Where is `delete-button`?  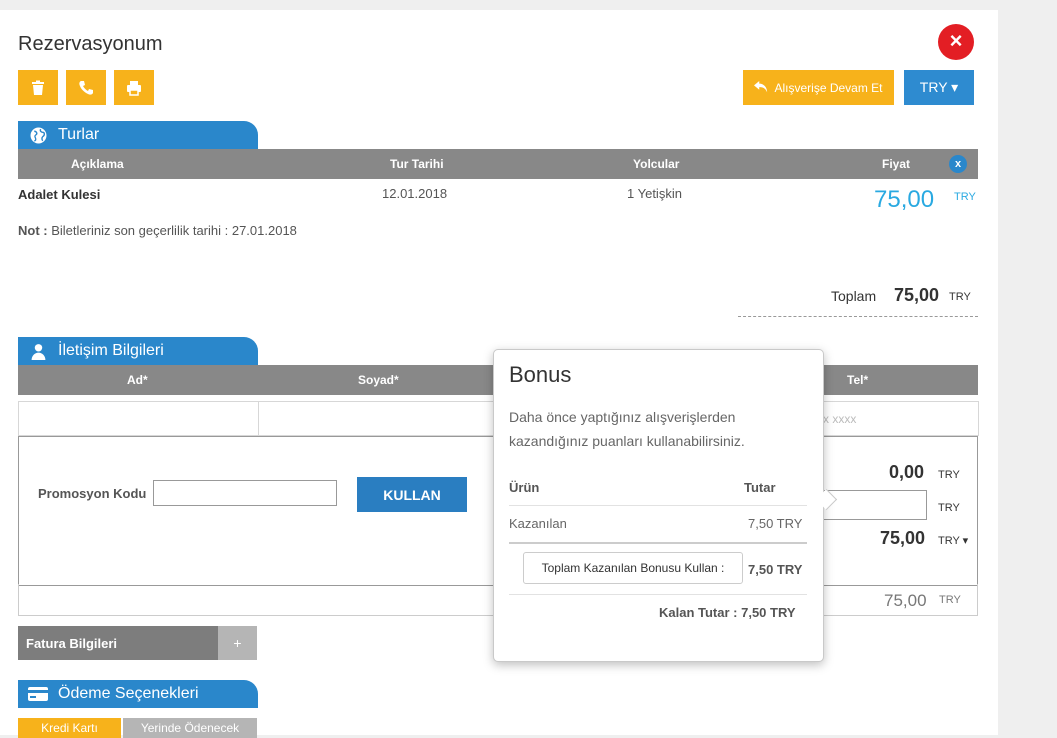
delete-button is located at coordinates (38, 87).